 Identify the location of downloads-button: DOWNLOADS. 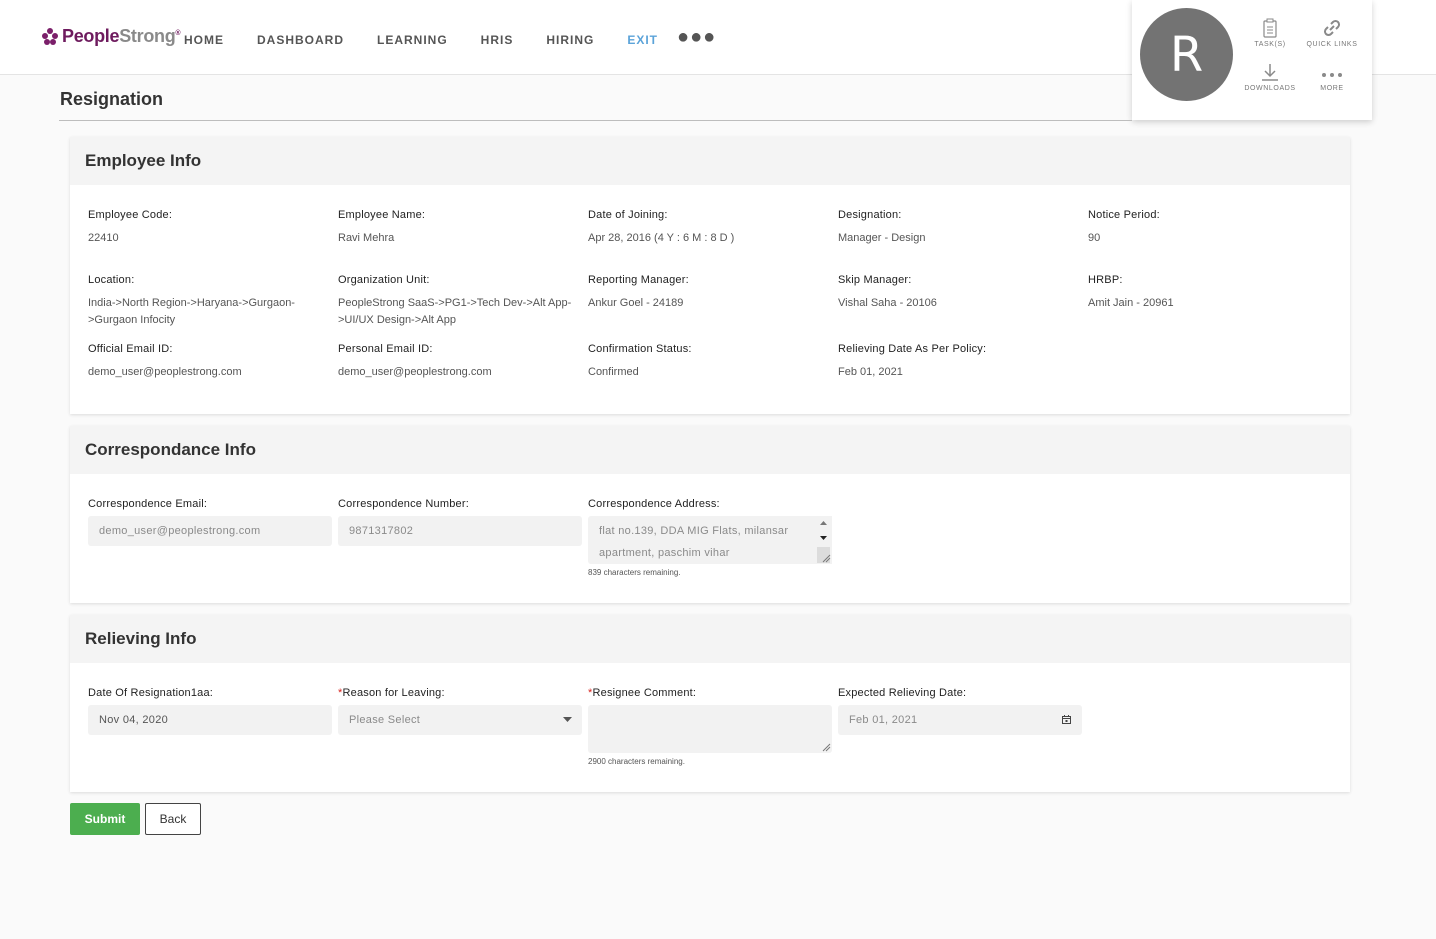
(1270, 76).